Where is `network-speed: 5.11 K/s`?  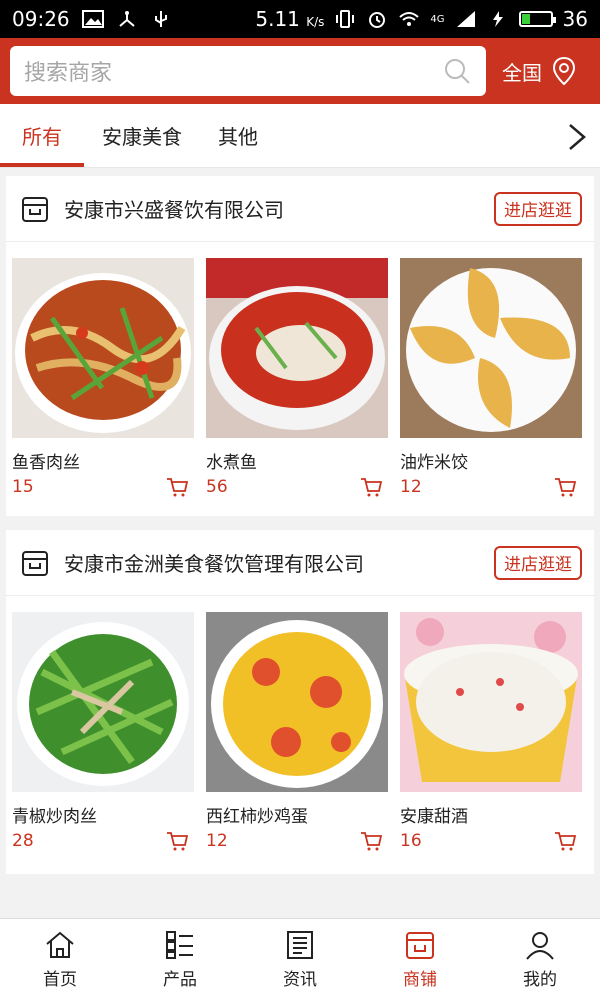 network-speed: 5.11 K/s is located at coordinates (290, 19).